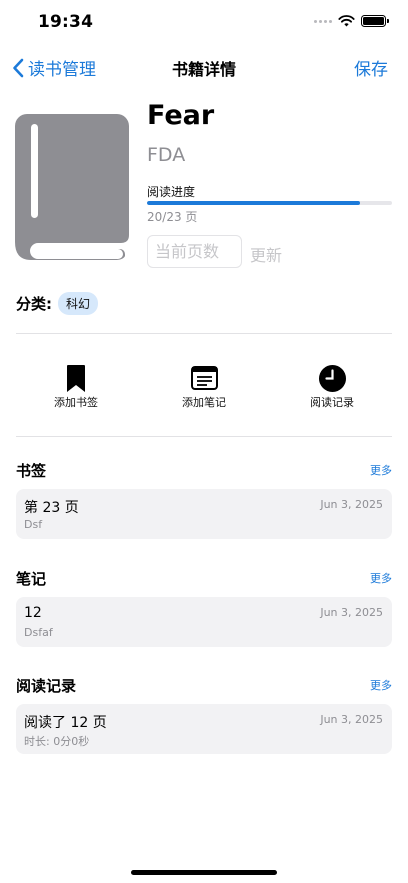 This screenshot has width=408, height=883. What do you see at coordinates (194, 251) in the screenshot?
I see `current-page-input` at bounding box center [194, 251].